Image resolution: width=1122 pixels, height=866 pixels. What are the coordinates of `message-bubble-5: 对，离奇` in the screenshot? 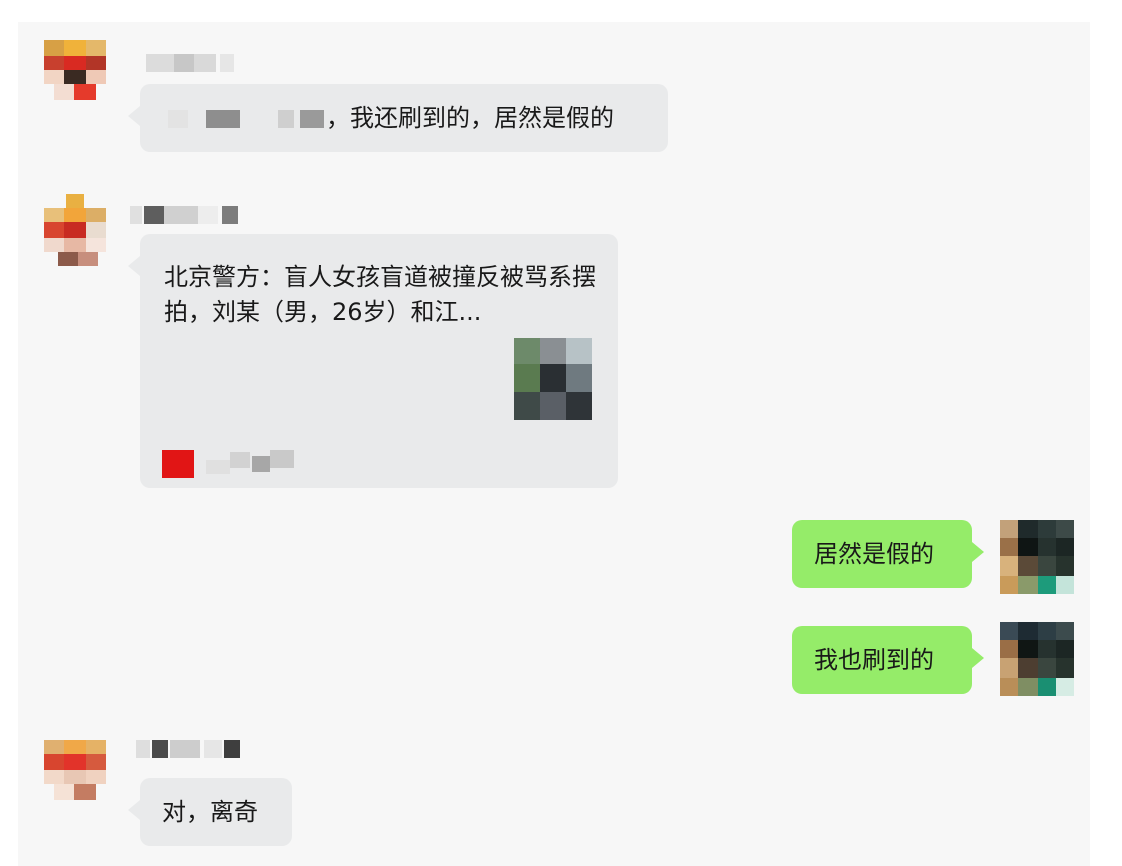 It's located at (210, 812).